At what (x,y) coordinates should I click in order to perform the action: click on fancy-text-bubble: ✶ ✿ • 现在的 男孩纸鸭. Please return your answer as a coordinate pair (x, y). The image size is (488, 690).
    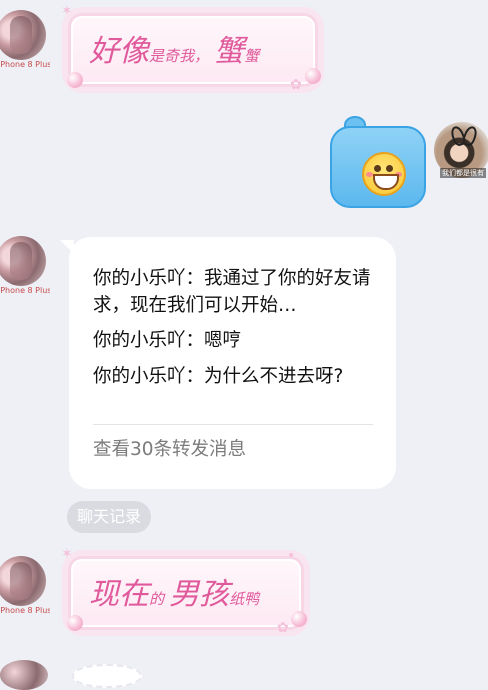
    Looking at the image, I should click on (184, 591).